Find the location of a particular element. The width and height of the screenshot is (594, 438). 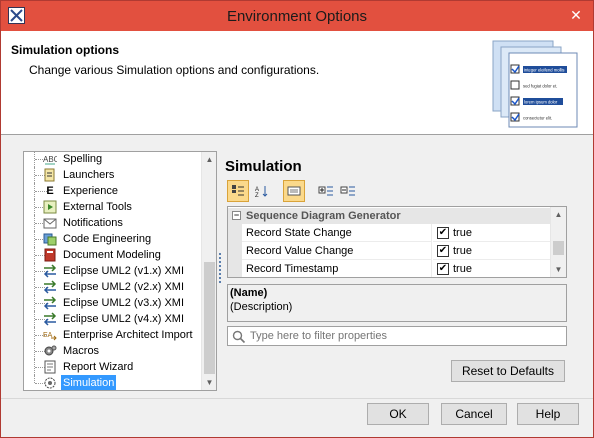

tree-item-simulation: Simulation is located at coordinates (113, 382).